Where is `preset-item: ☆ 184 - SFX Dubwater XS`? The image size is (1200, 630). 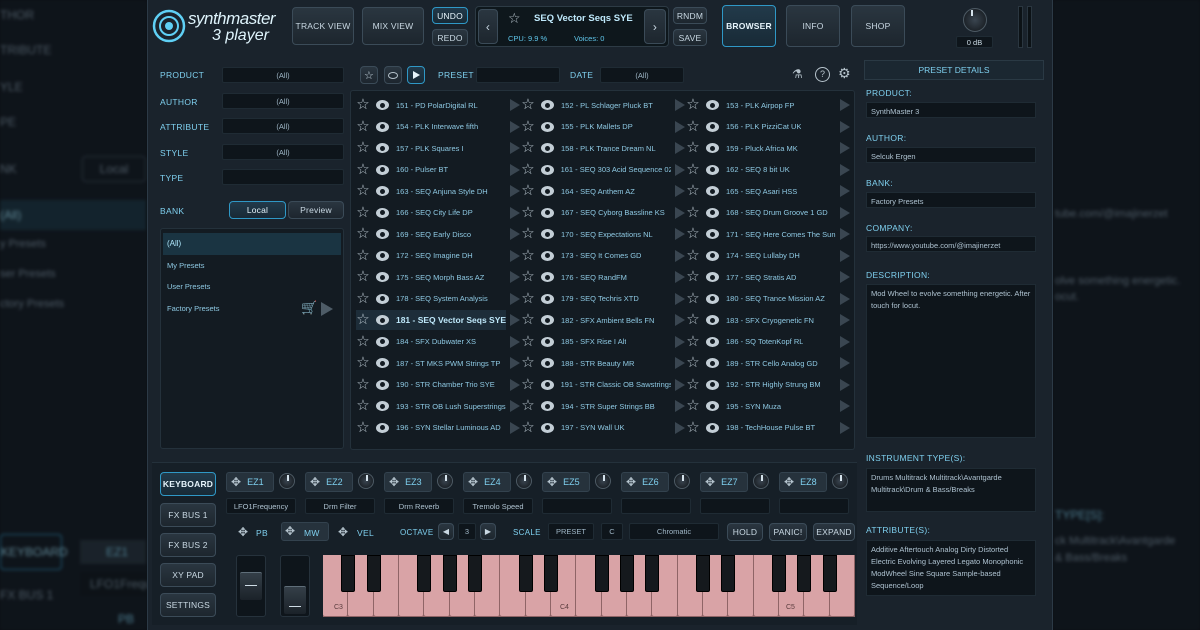
preset-item: ☆ 184 - SFX Dubwater XS is located at coordinates (438, 342).